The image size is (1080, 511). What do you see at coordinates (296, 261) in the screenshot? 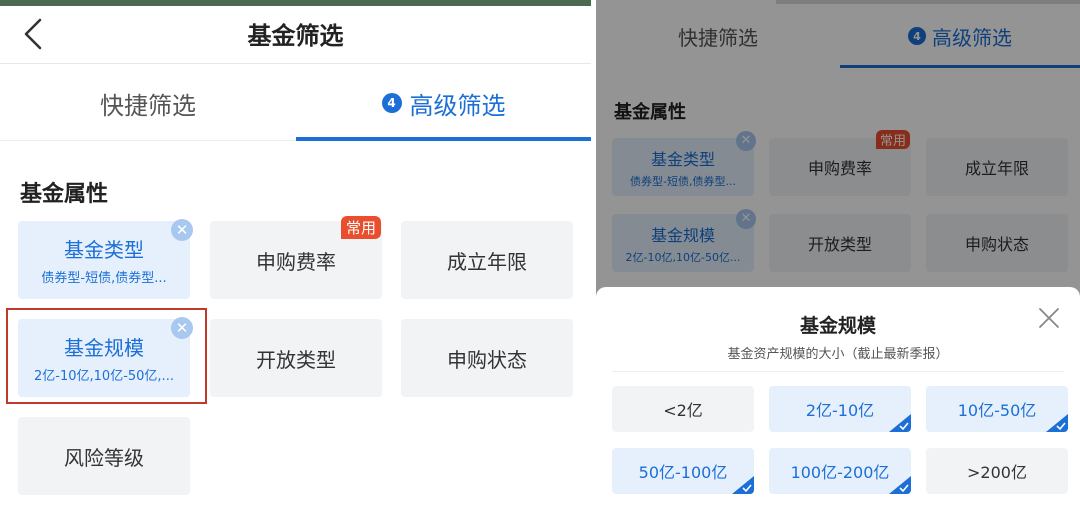
I see `filter-card-label: 申购费率` at bounding box center [296, 261].